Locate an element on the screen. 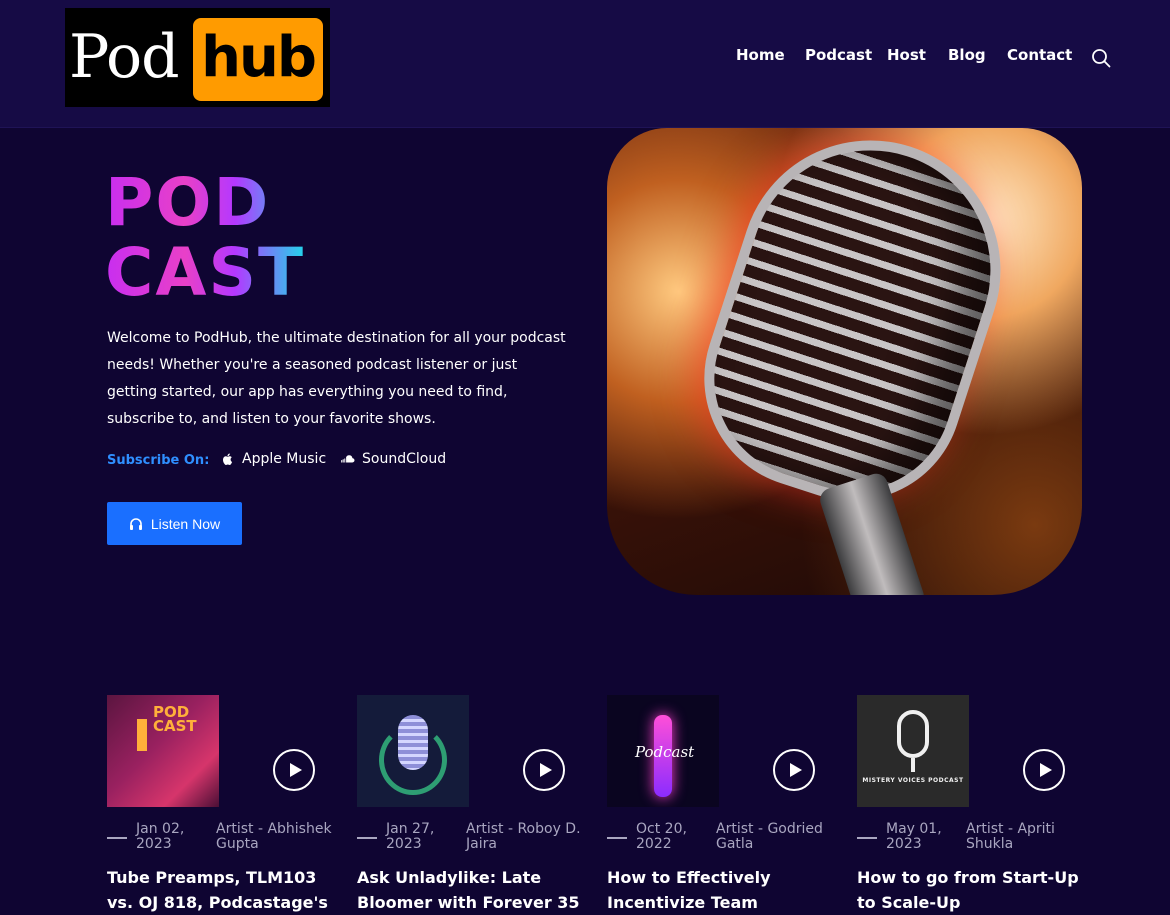 The height and width of the screenshot is (915, 1170). hero-title: POD CAST is located at coordinates (205, 238).